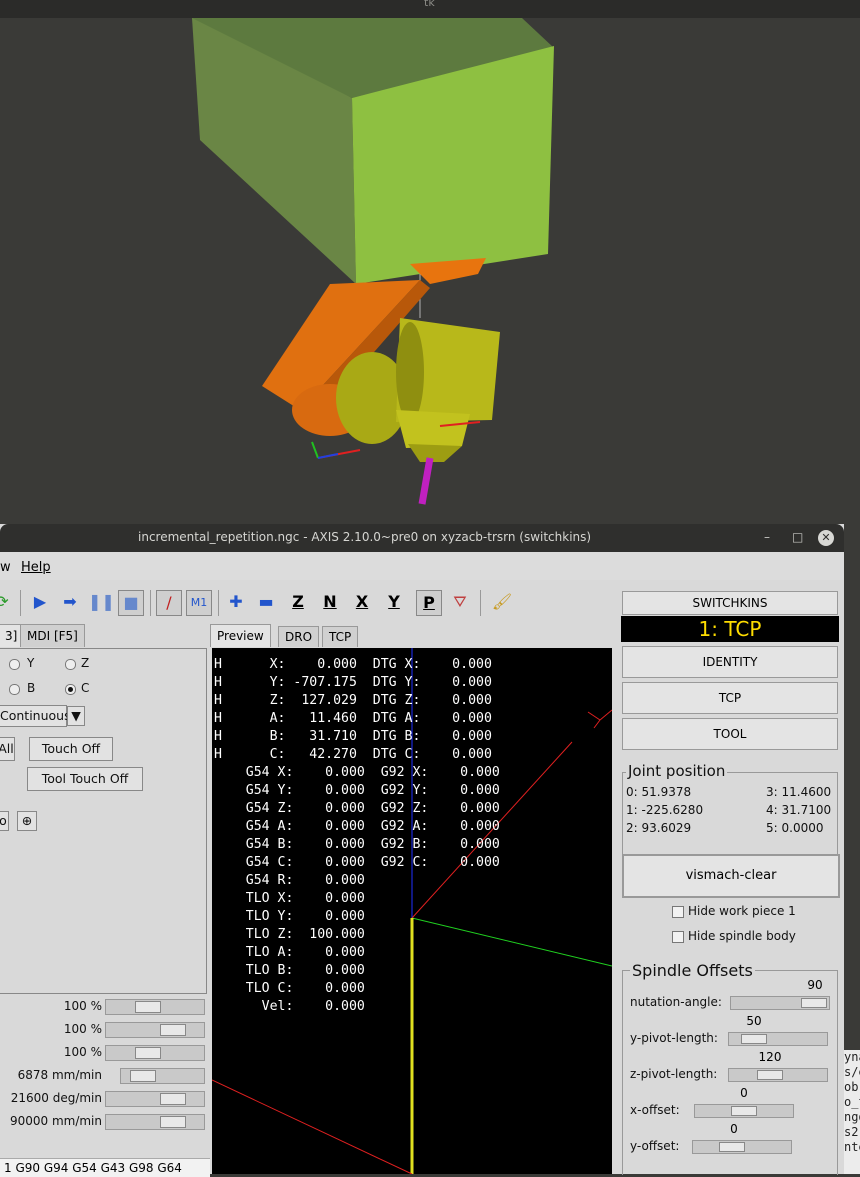 The width and height of the screenshot is (860, 1177). I want to click on tool-touch-off-button: Tool Touch Off, so click(85, 779).